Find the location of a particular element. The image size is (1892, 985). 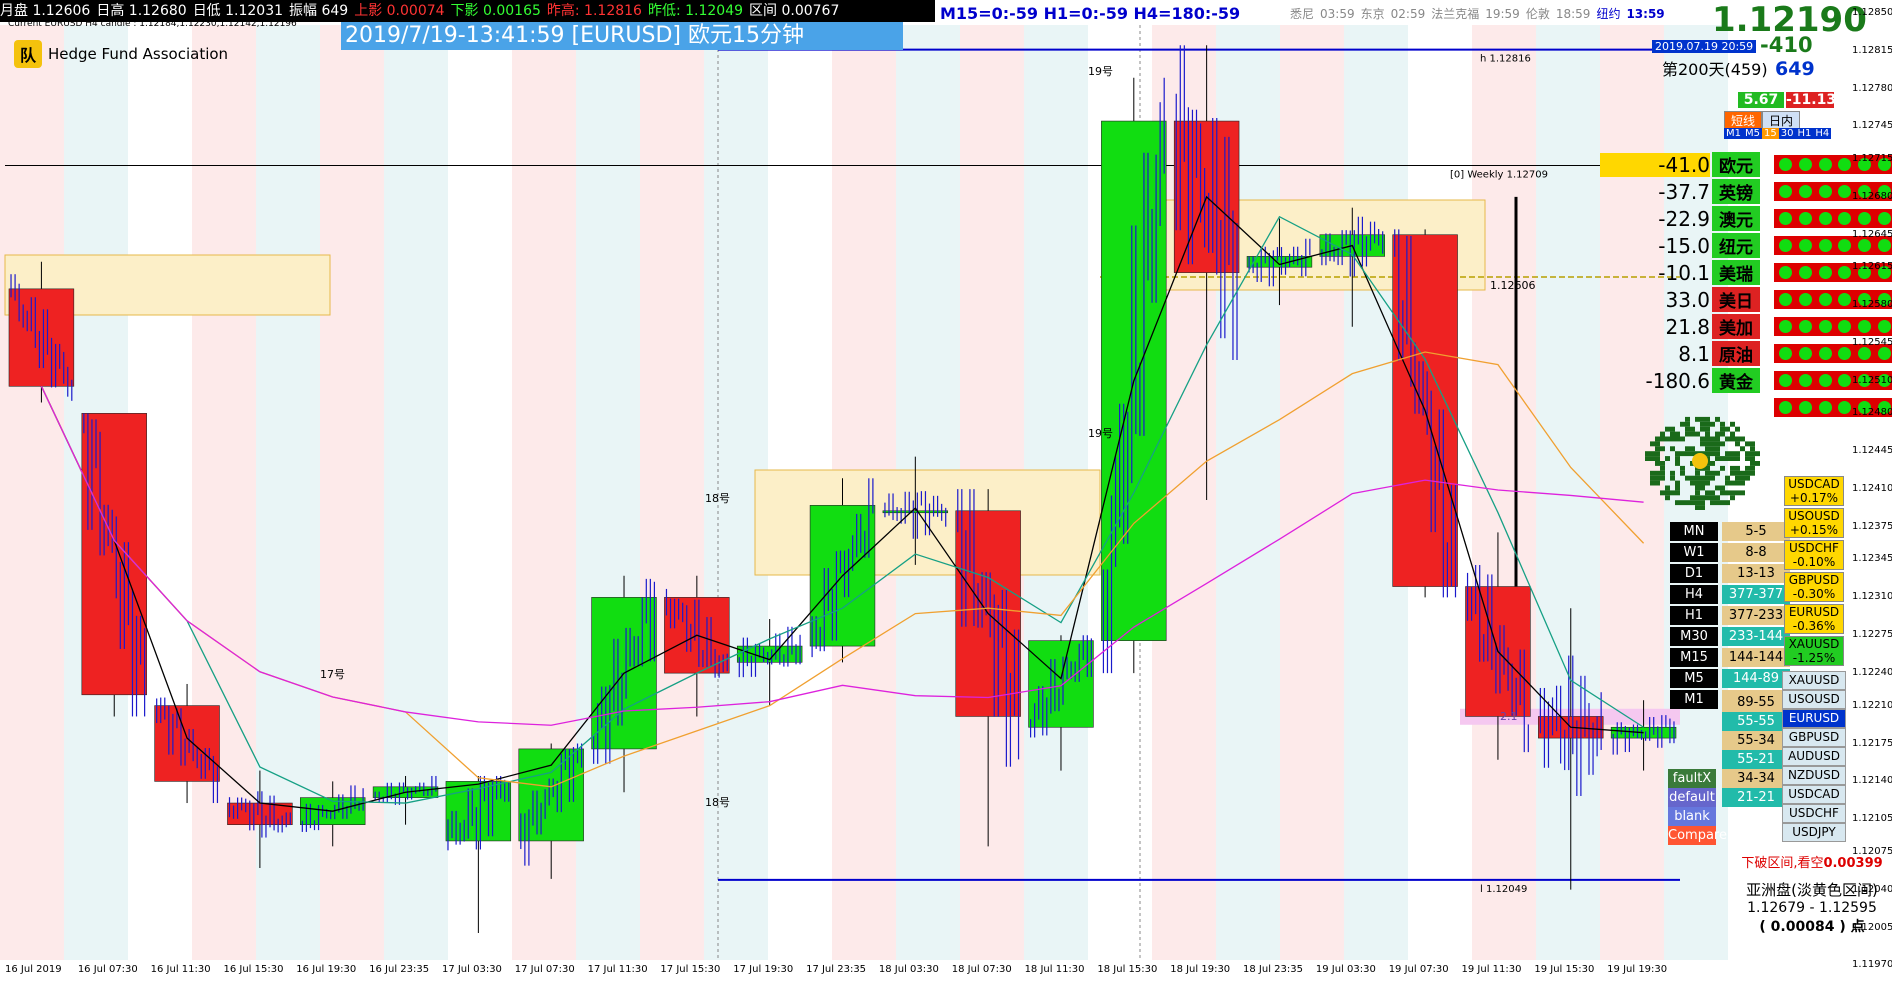

time-tick-label: 18 Jul 15:30 is located at coordinates (1127, 969).